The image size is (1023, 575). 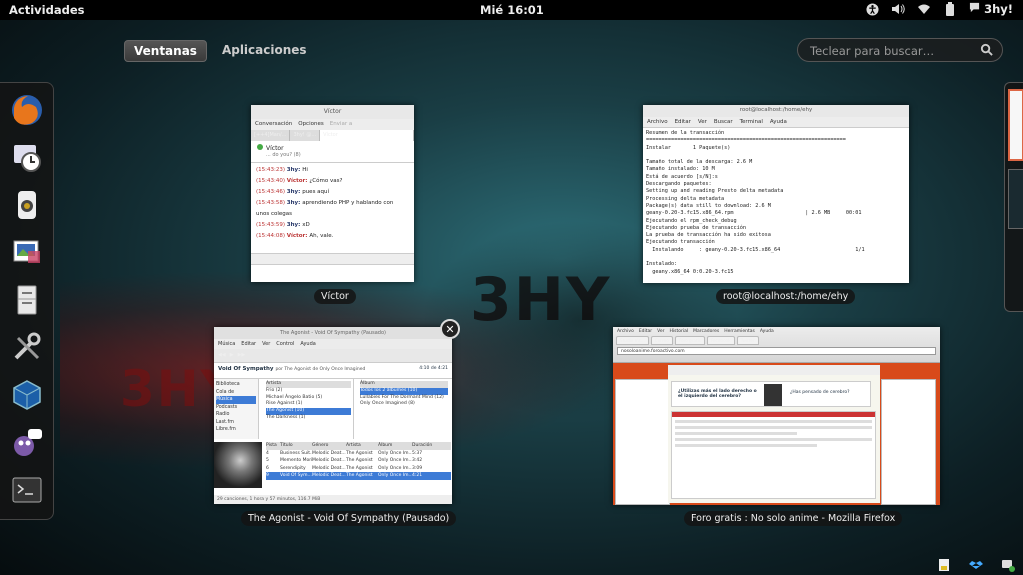 What do you see at coordinates (450, 329) in the screenshot?
I see `close-window-button: ✕` at bounding box center [450, 329].